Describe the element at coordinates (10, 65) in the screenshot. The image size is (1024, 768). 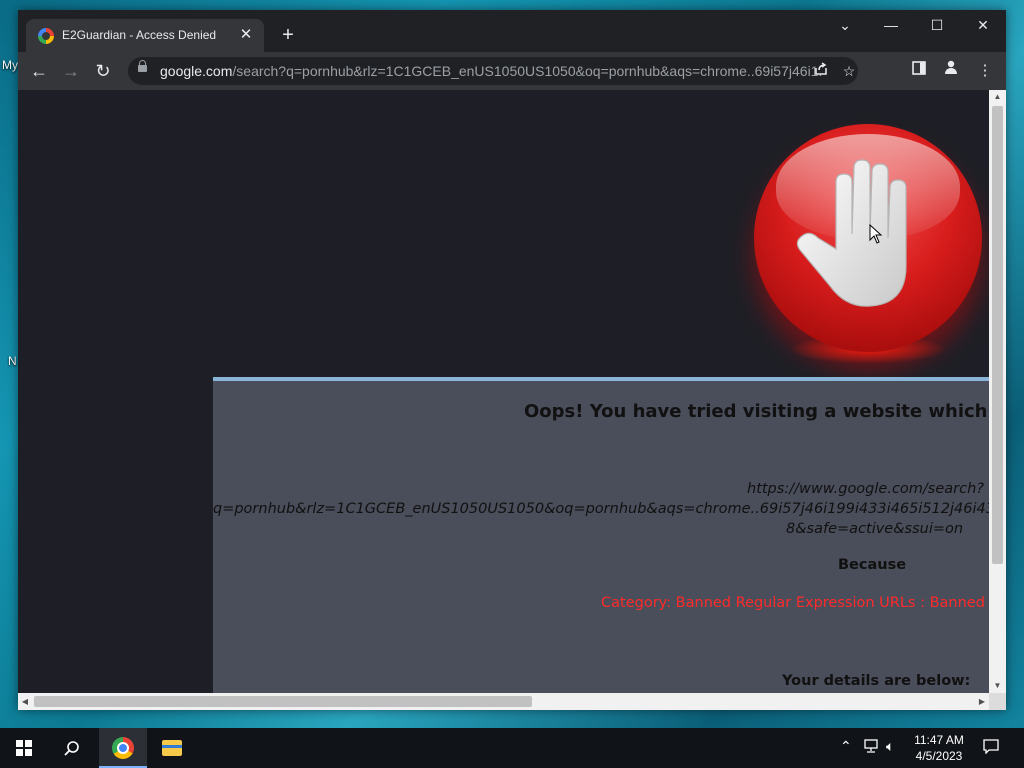
I see `desktop-icon-label: My` at that location.